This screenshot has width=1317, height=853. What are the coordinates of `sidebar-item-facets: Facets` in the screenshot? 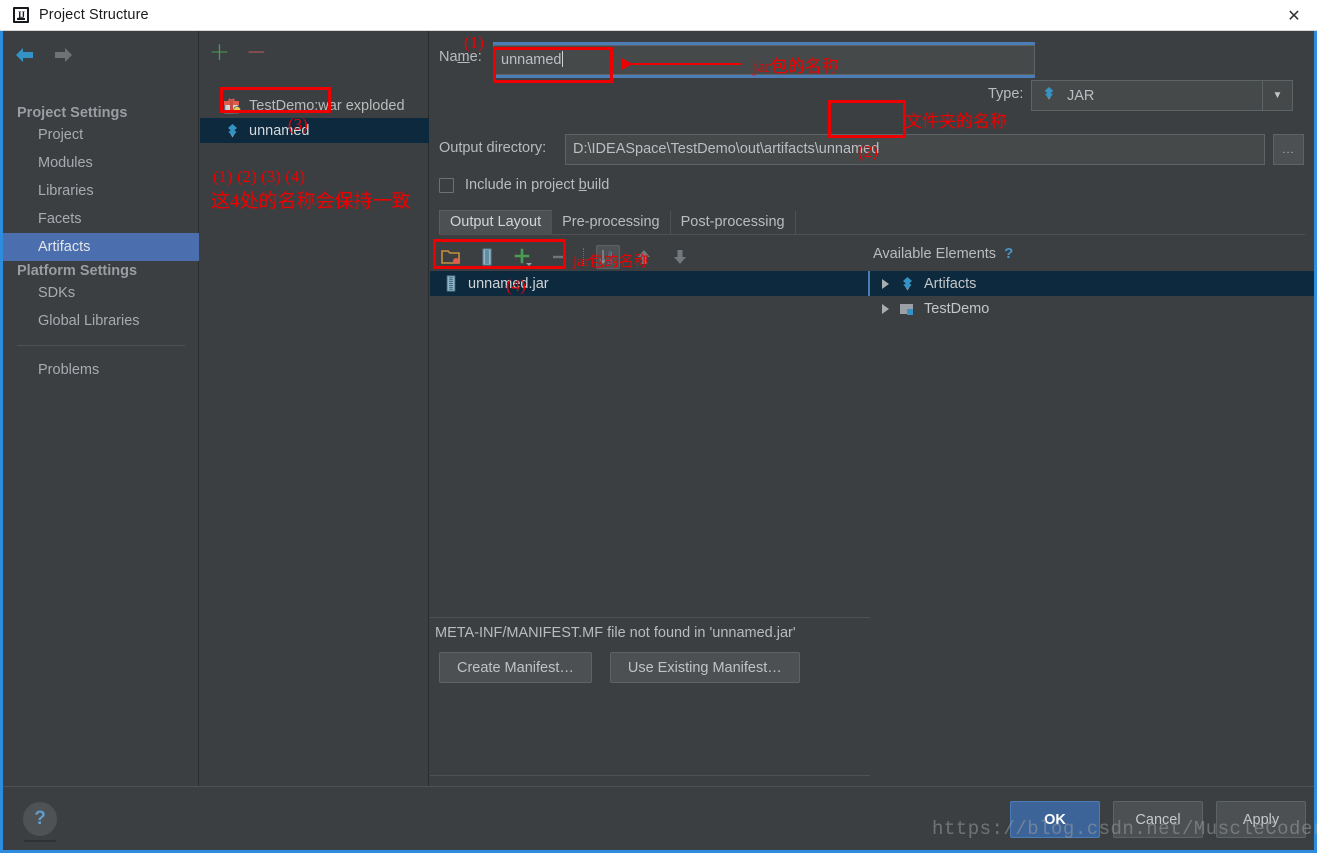 It's located at (101, 219).